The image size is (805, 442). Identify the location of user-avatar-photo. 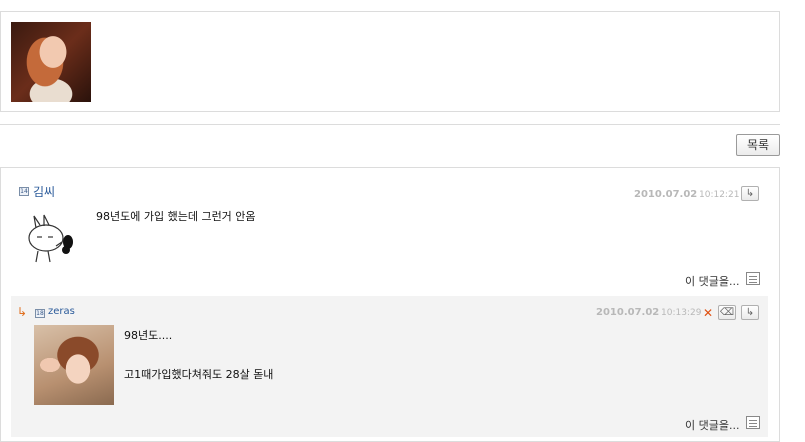
(74, 365).